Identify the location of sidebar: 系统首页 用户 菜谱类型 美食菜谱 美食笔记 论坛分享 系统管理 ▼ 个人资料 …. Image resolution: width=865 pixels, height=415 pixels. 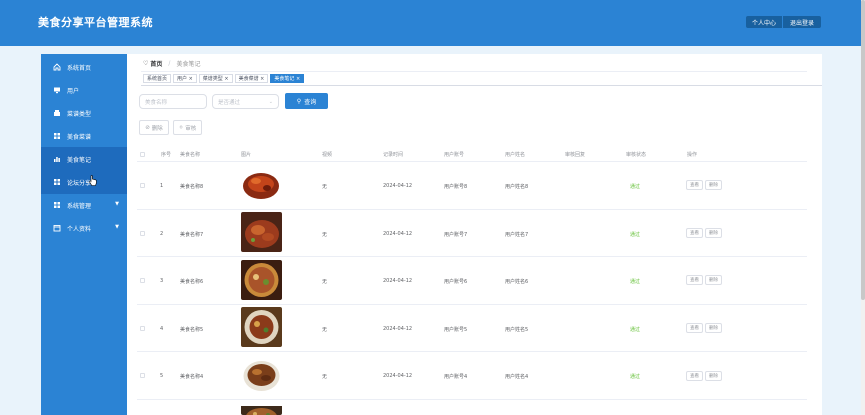
(84, 234).